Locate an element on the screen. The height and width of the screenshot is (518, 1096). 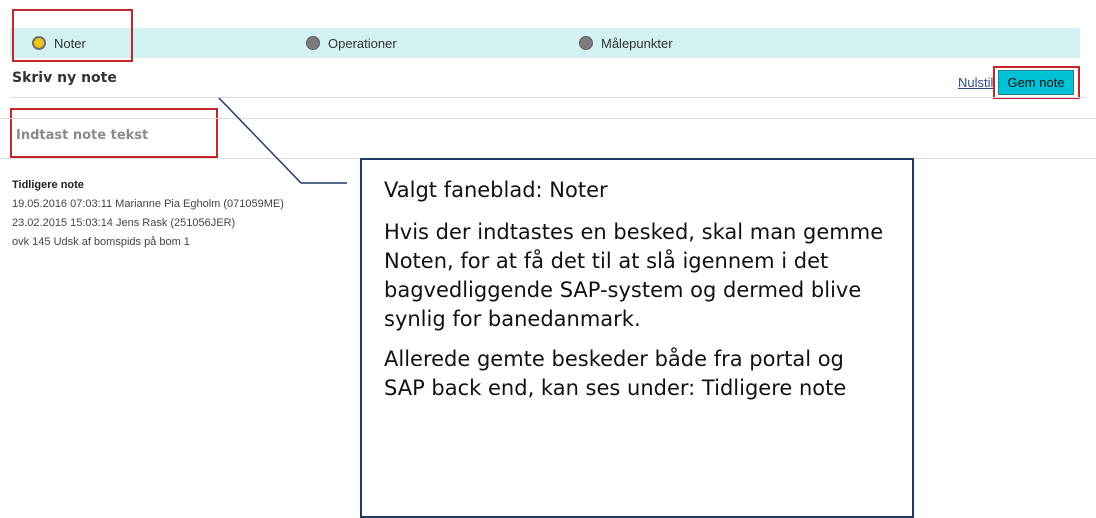
callout-text: Valgt faneblad: Noter is located at coordinates (496, 190).